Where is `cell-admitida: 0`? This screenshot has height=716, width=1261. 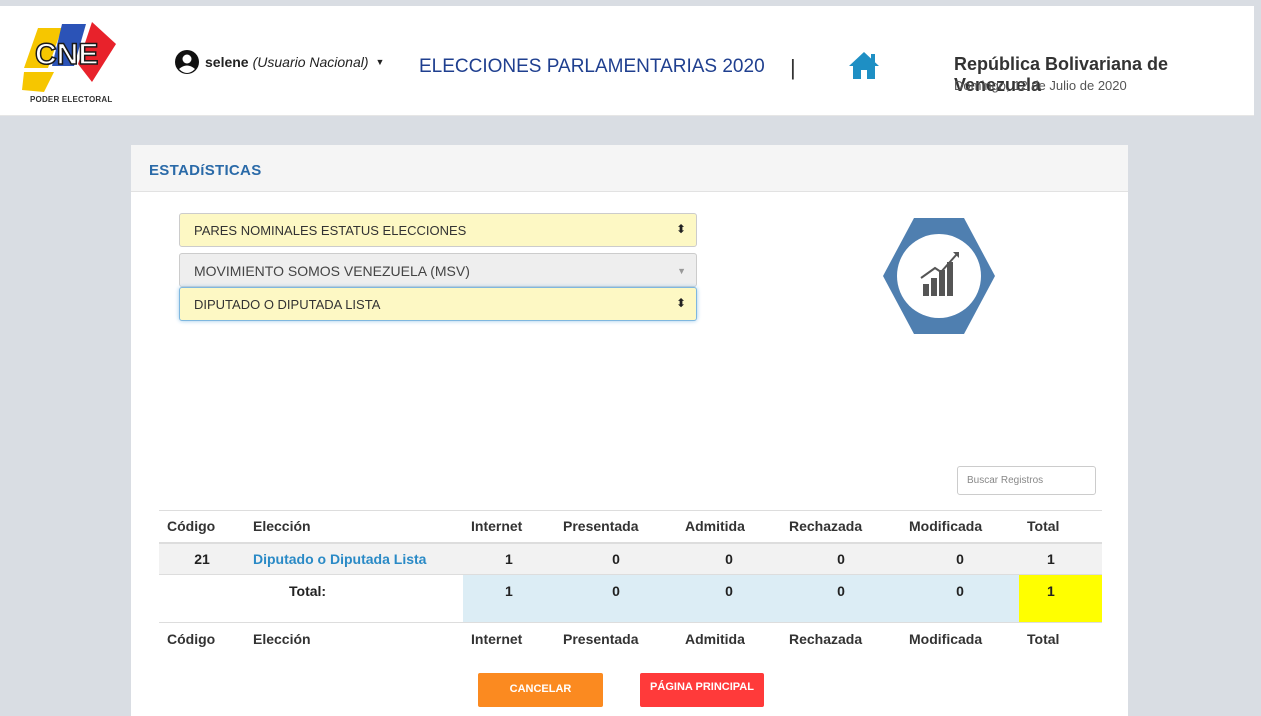
cell-admitida: 0 is located at coordinates (729, 558).